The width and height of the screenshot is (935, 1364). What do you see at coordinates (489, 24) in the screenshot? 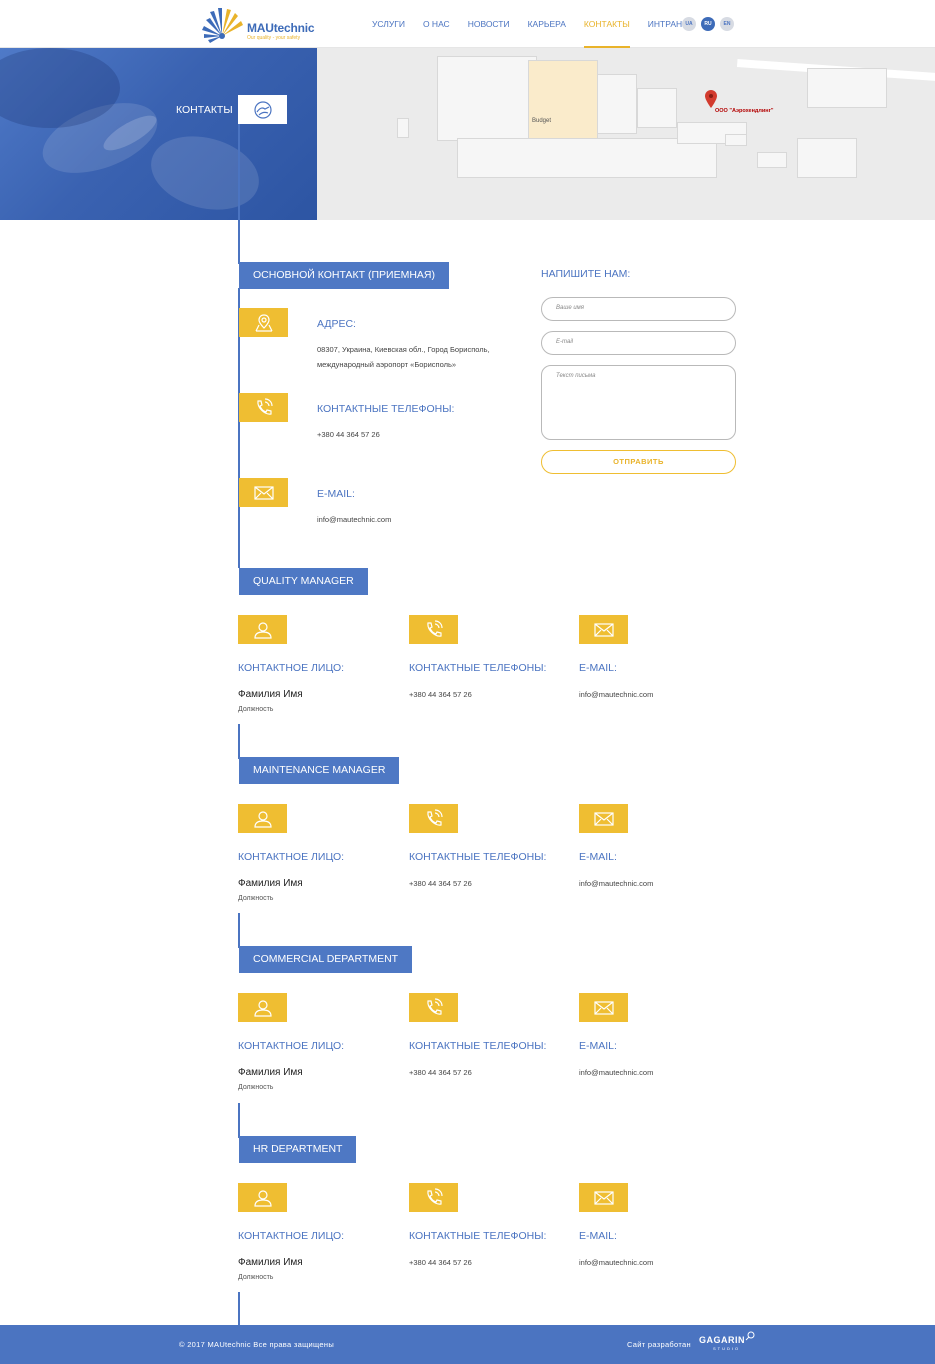
I see `nav-item-news: НОВОСТИ` at bounding box center [489, 24].